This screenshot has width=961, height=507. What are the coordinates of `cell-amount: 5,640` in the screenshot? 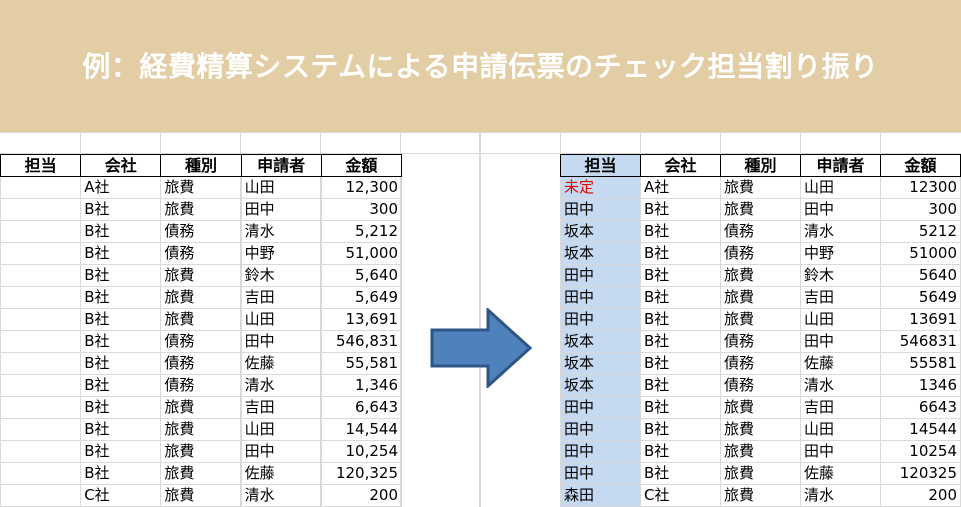 It's located at (361, 275).